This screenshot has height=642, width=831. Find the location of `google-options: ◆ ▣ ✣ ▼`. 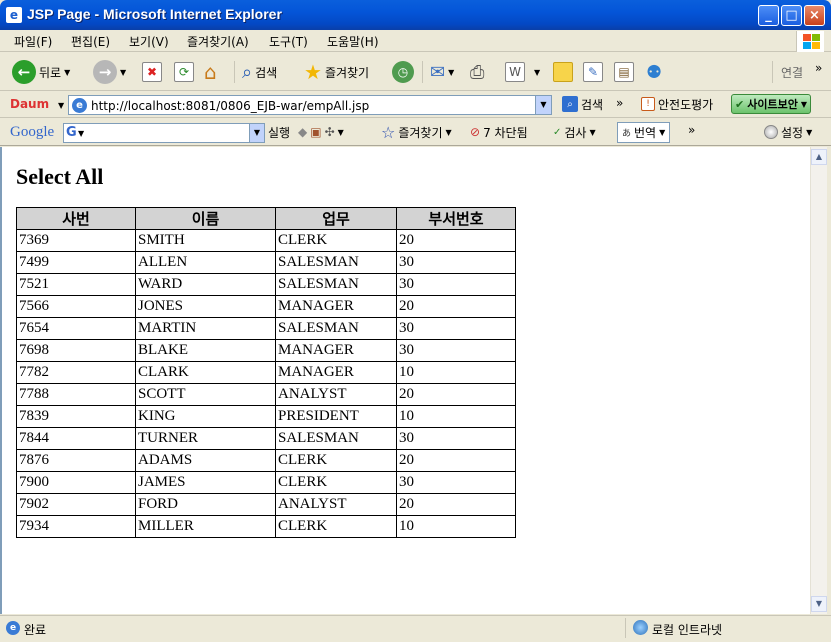

google-options: ◆ ▣ ✣ ▼ is located at coordinates (321, 132).